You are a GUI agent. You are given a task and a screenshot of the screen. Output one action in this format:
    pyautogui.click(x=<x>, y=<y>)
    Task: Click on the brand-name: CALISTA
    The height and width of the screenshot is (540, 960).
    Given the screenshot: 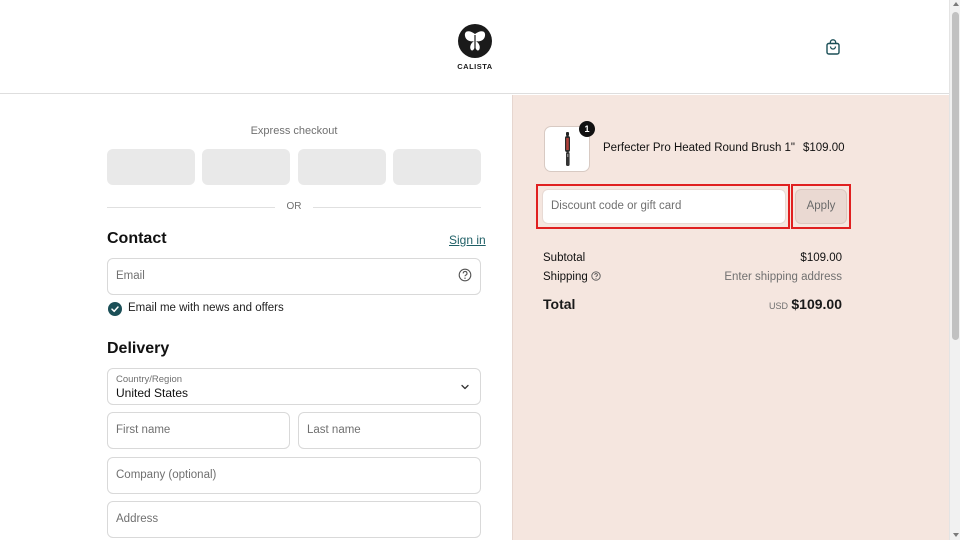 What is the action you would take?
    pyautogui.click(x=475, y=66)
    